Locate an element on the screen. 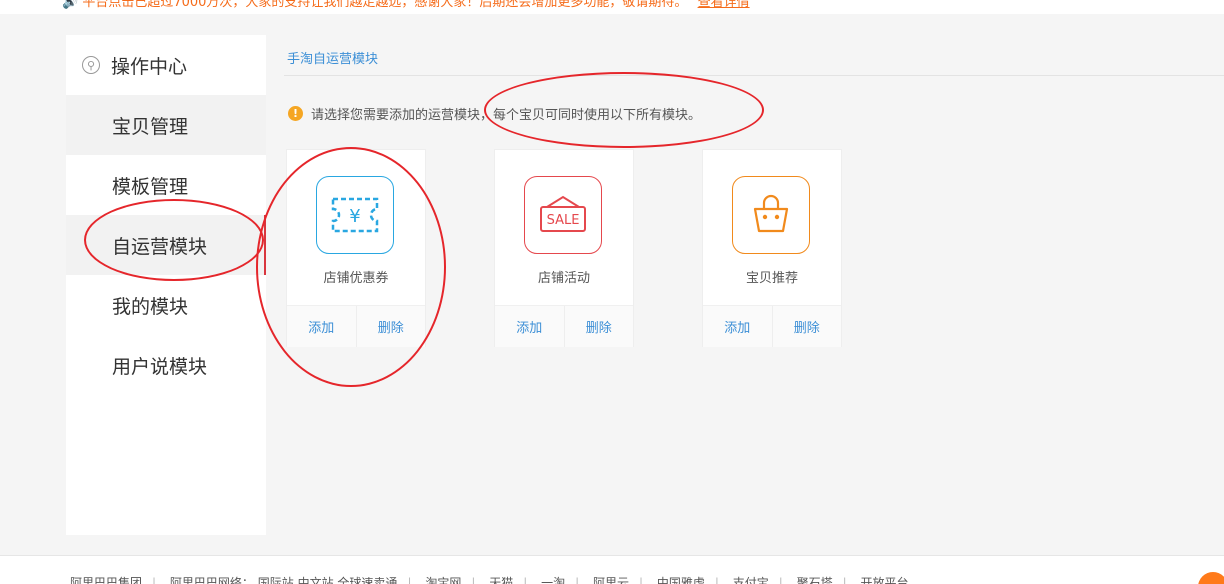 This screenshot has width=1224, height=584. sidebar-item-label: 模板管理 is located at coordinates (150, 186).